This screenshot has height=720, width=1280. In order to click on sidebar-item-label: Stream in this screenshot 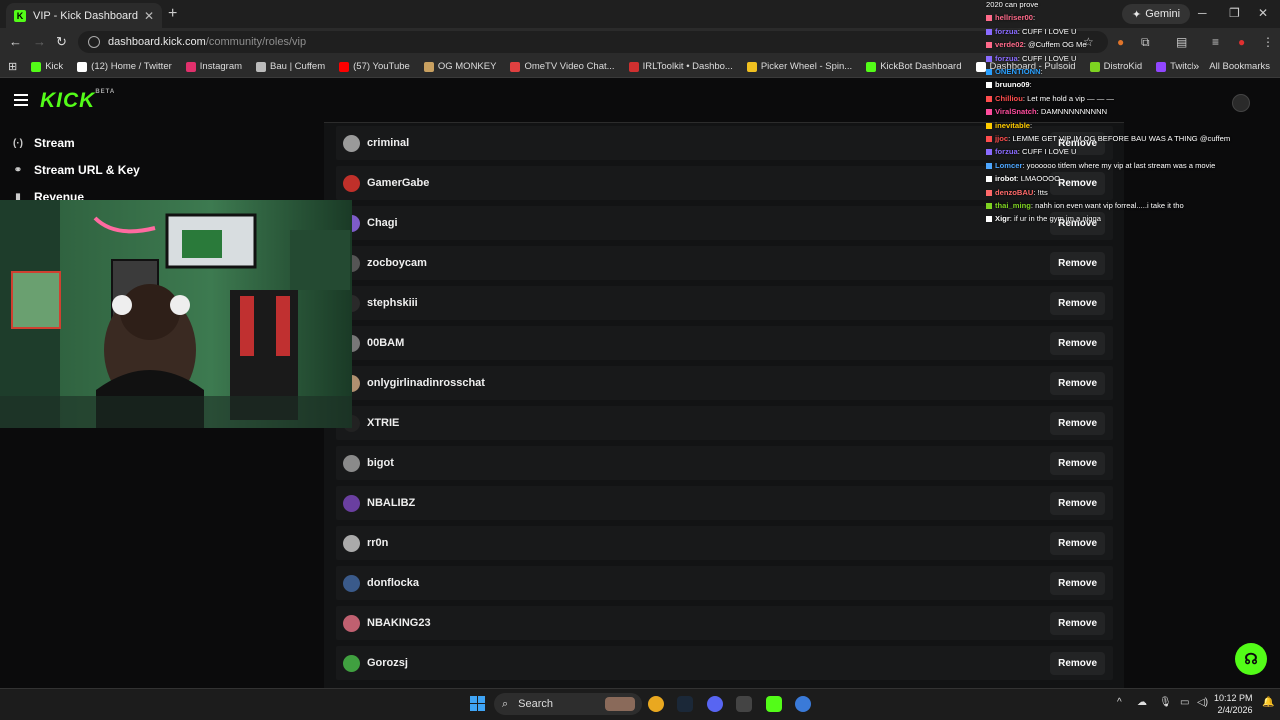, I will do `click(54, 143)`.